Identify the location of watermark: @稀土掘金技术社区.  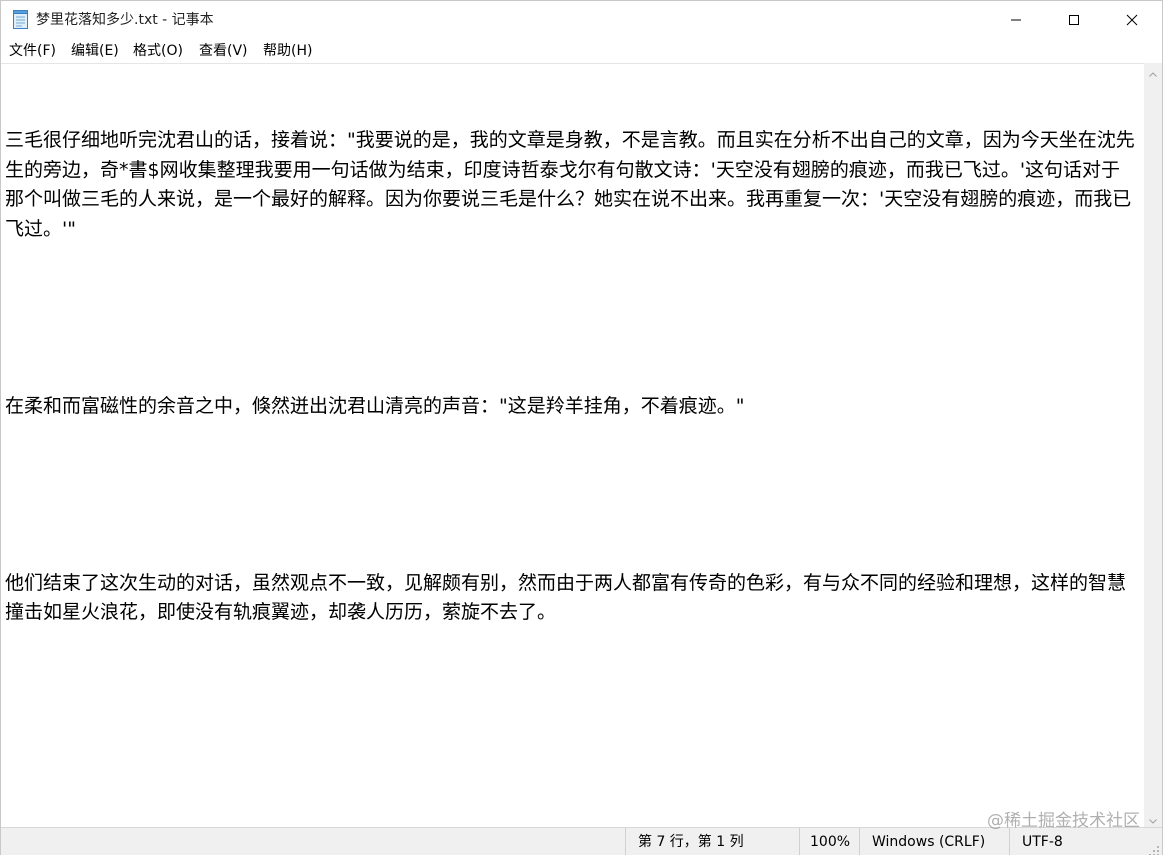
(1063, 821).